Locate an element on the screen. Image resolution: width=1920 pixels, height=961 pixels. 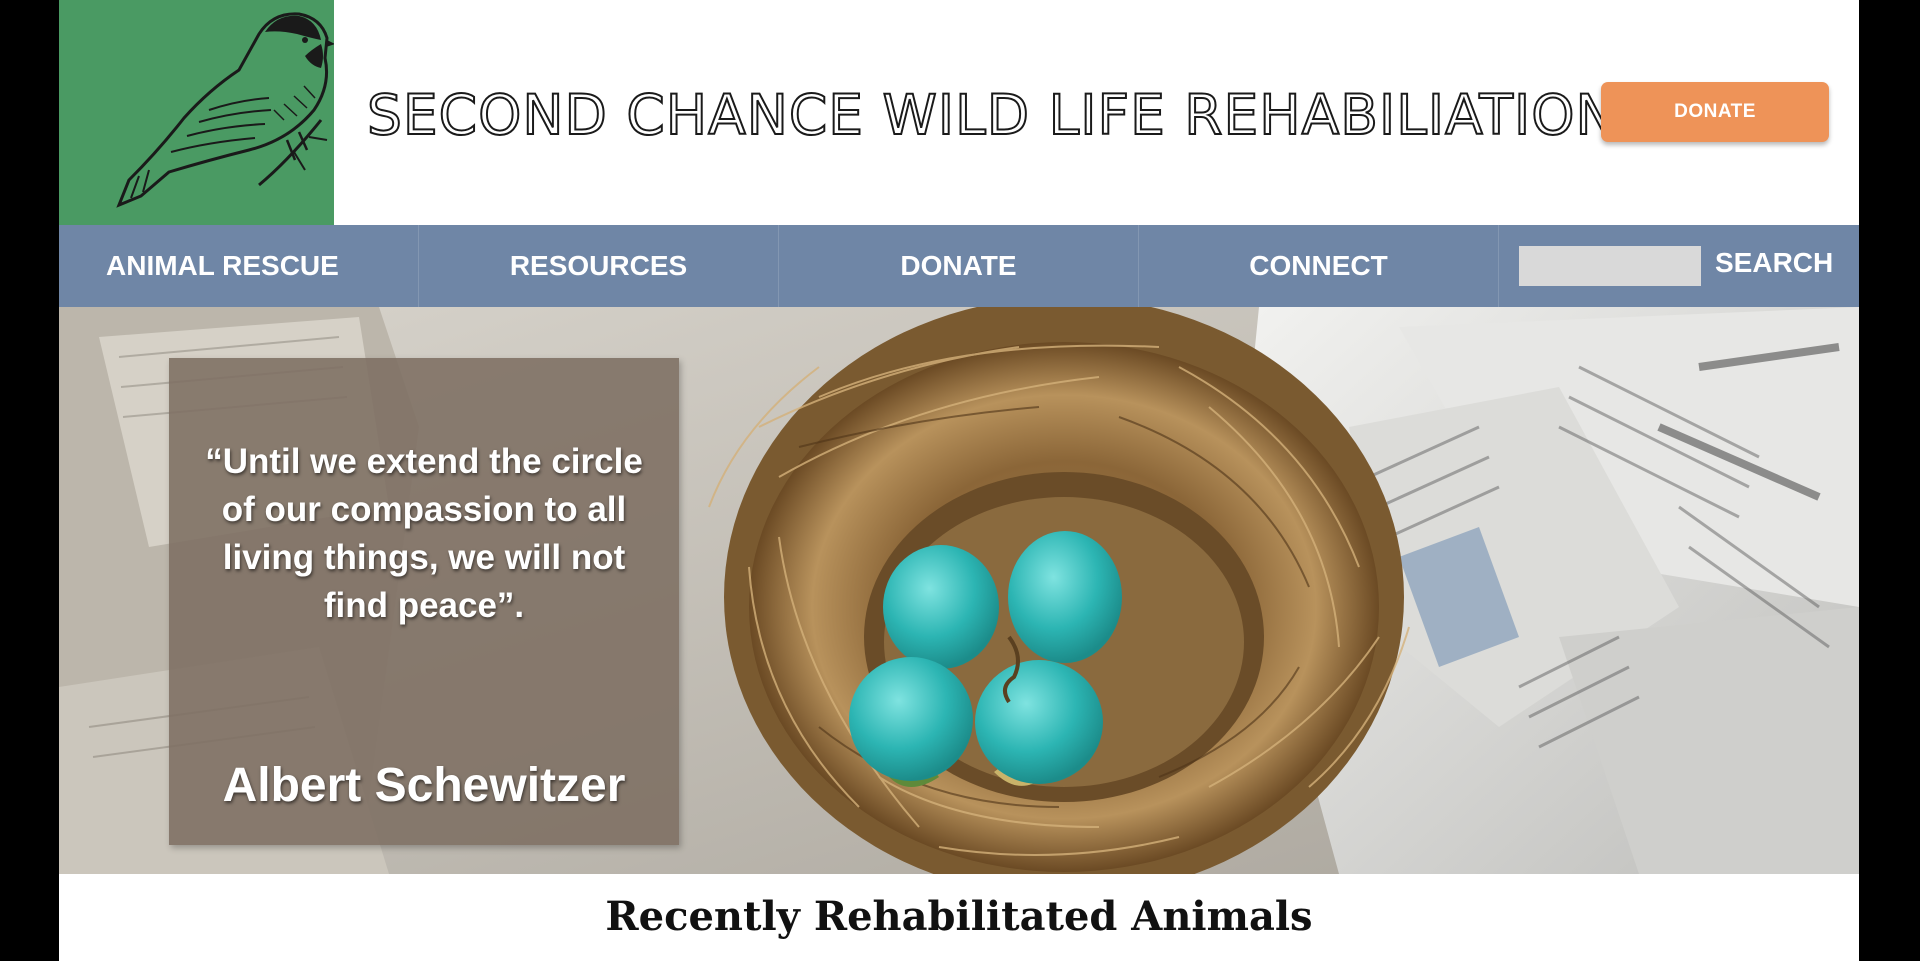
search-button: SEARCH is located at coordinates (1774, 263).